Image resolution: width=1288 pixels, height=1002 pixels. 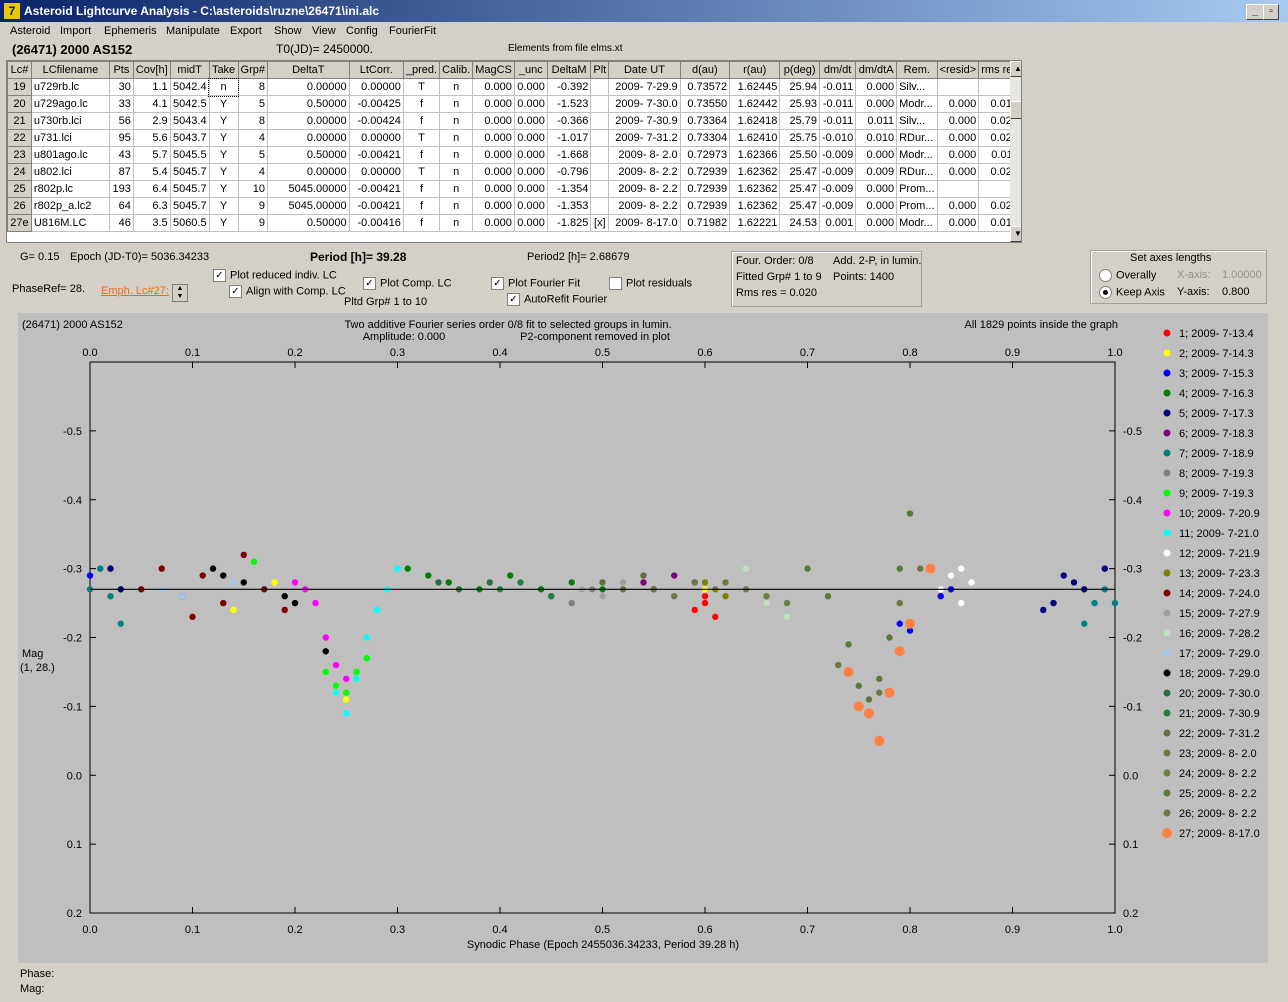 I want to click on table-cell: 1.62221, so click(x=755, y=223).